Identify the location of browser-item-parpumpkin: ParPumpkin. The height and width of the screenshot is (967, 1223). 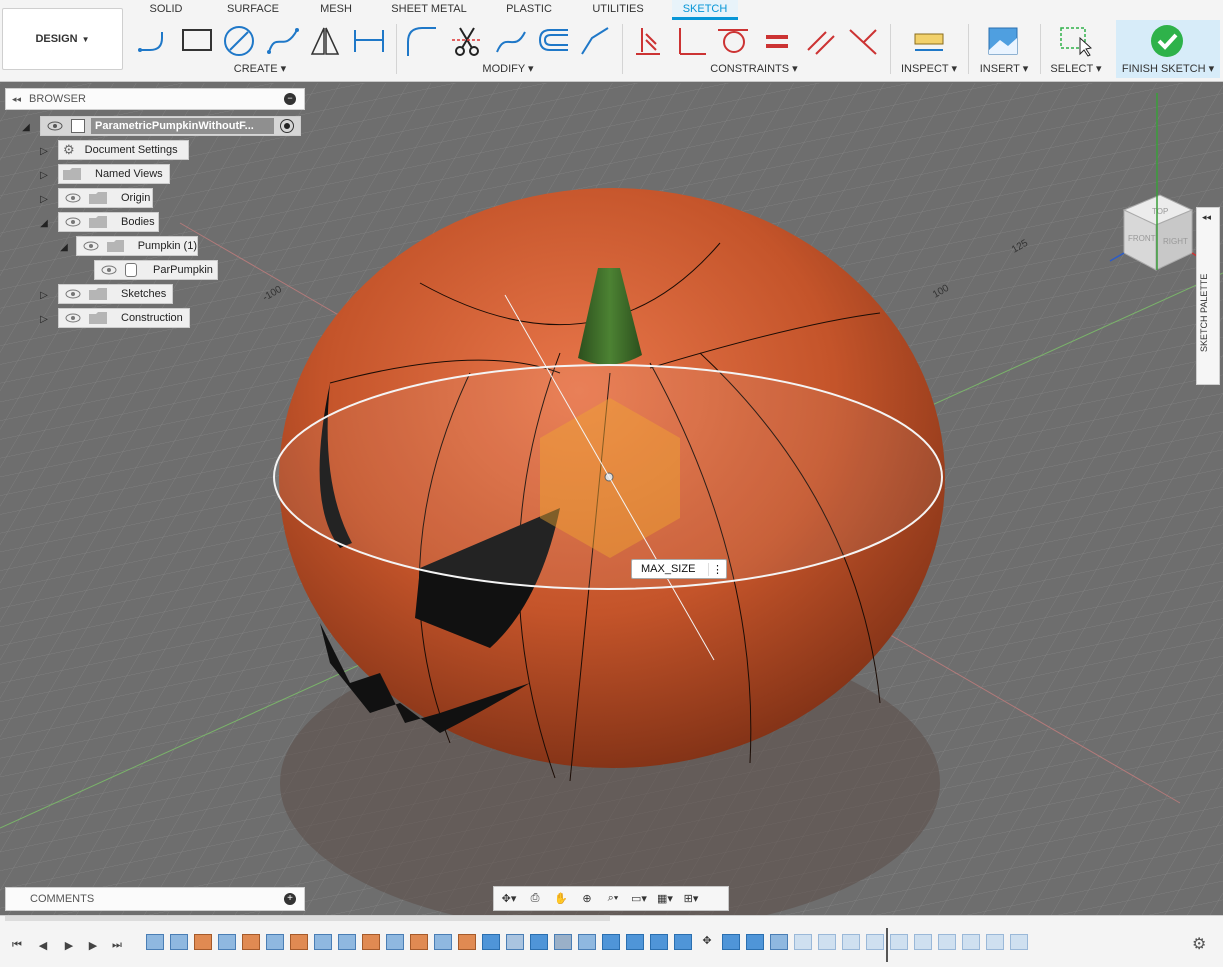
(156, 270).